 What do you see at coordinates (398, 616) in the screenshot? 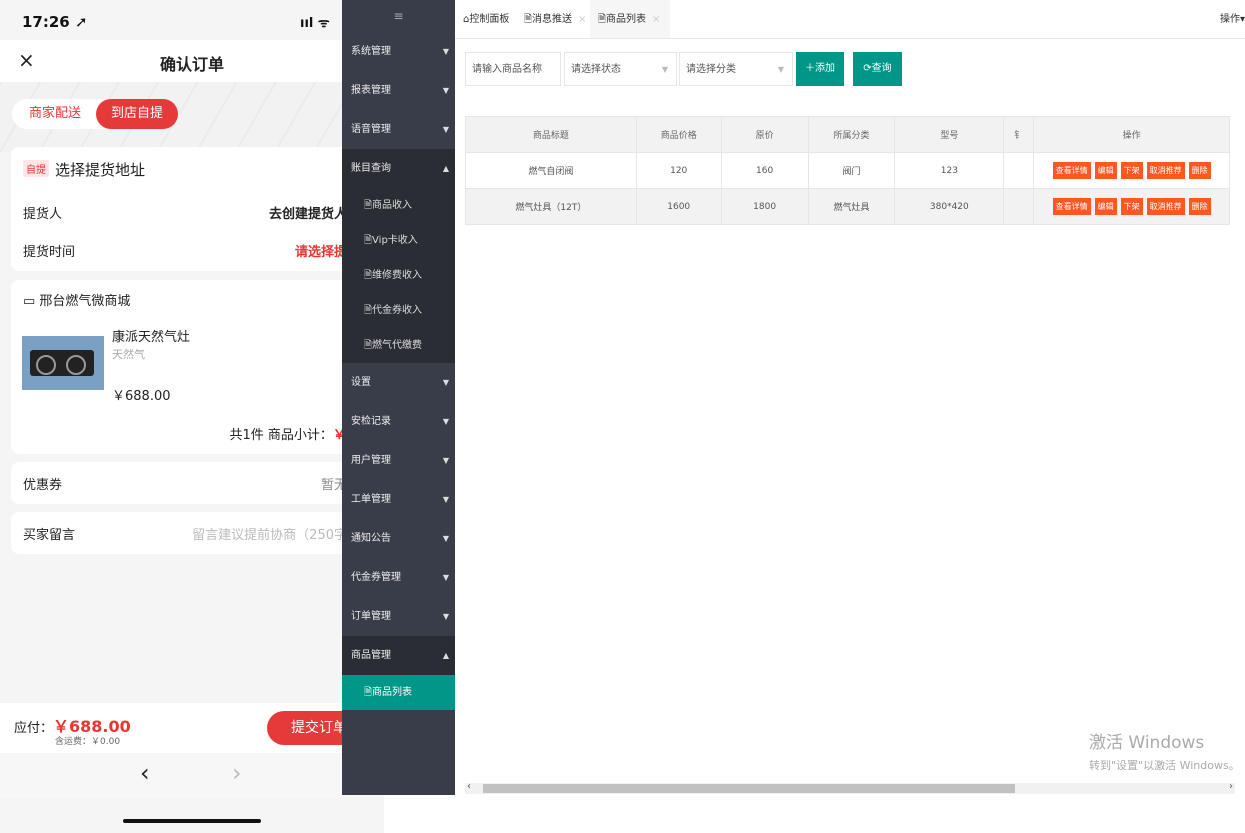
I see `sidebar-item-orders: 订单管理 ▼` at bounding box center [398, 616].